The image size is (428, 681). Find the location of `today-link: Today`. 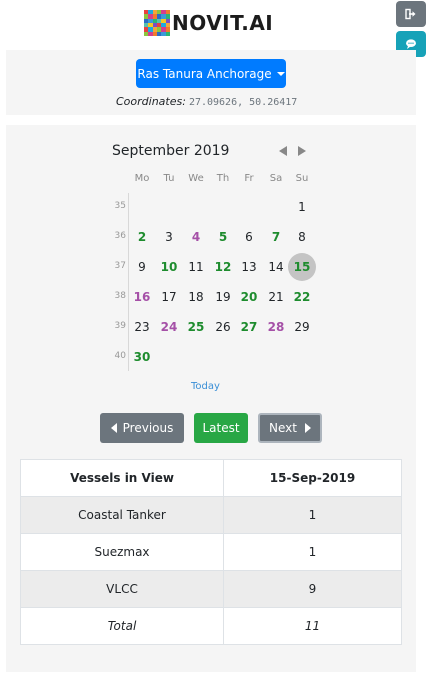

today-link: Today is located at coordinates (205, 386).